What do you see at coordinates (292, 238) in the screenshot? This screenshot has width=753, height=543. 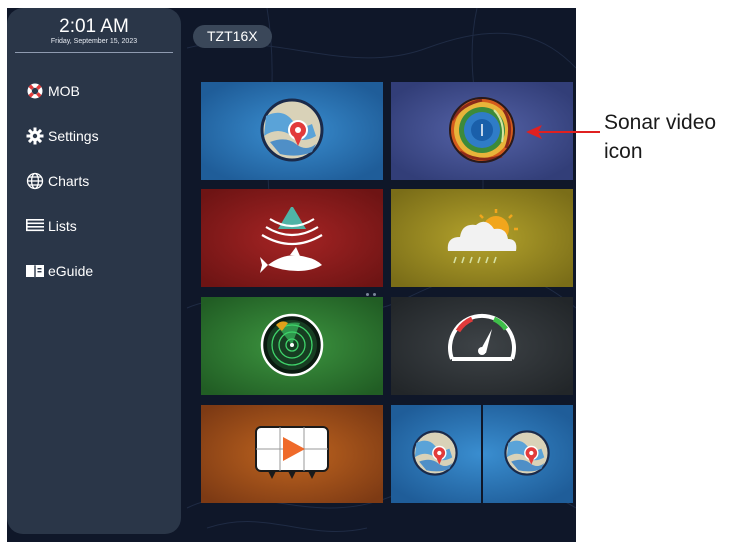 I see `tile-fish-finder` at bounding box center [292, 238].